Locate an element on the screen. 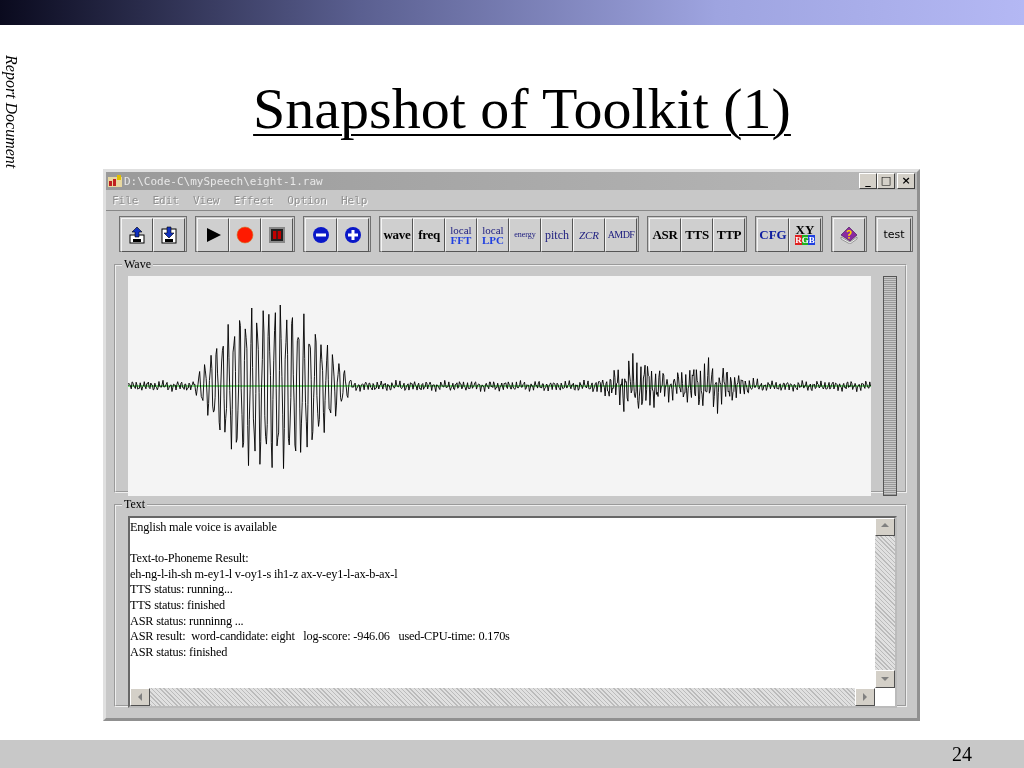  record-icon is located at coordinates (245, 235).